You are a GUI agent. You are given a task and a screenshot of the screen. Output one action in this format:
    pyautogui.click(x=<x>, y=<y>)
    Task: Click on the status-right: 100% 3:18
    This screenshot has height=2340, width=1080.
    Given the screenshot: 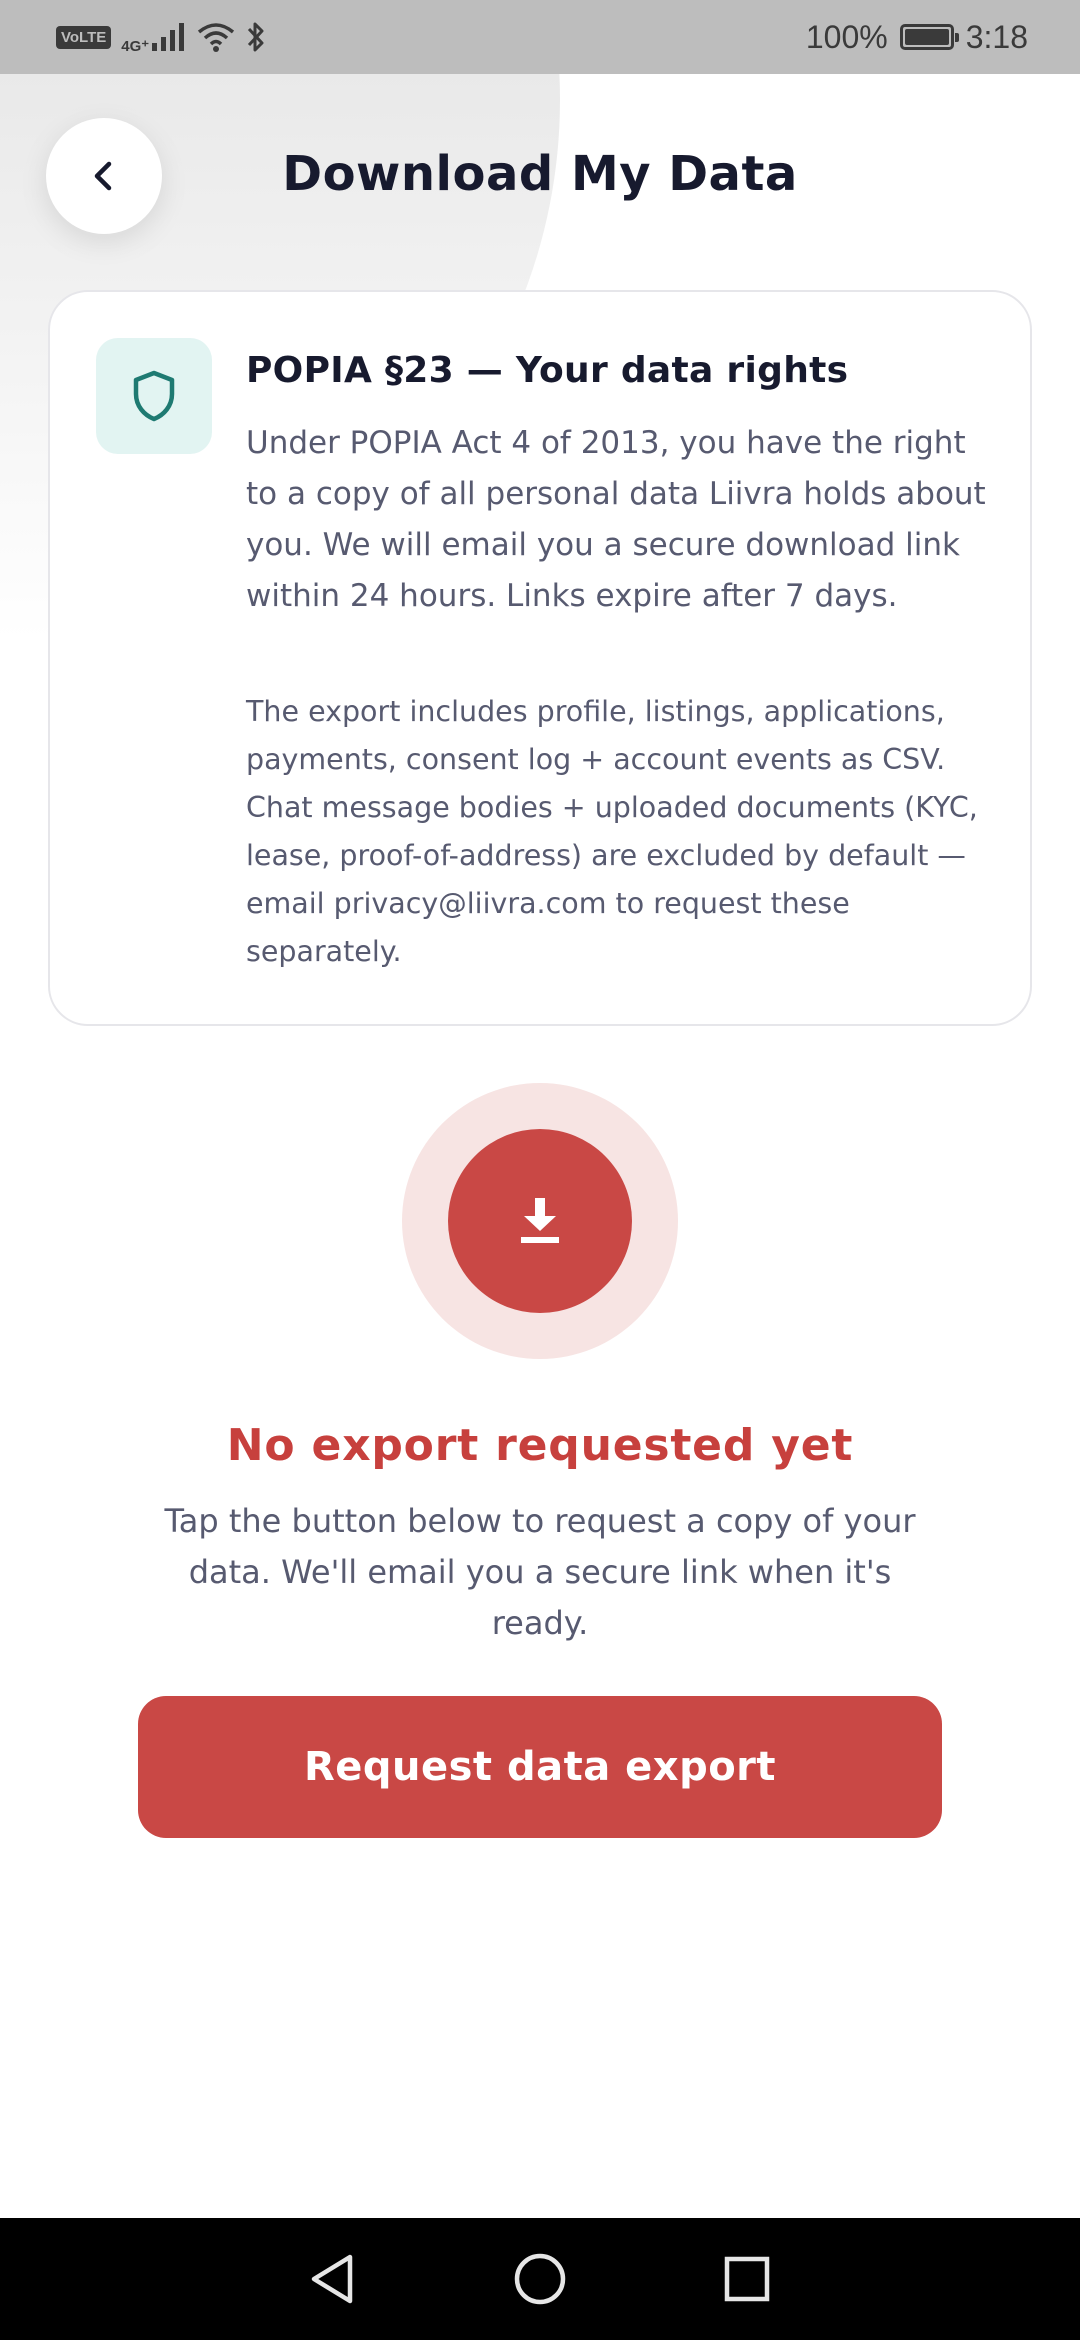 What is the action you would take?
    pyautogui.click(x=917, y=37)
    